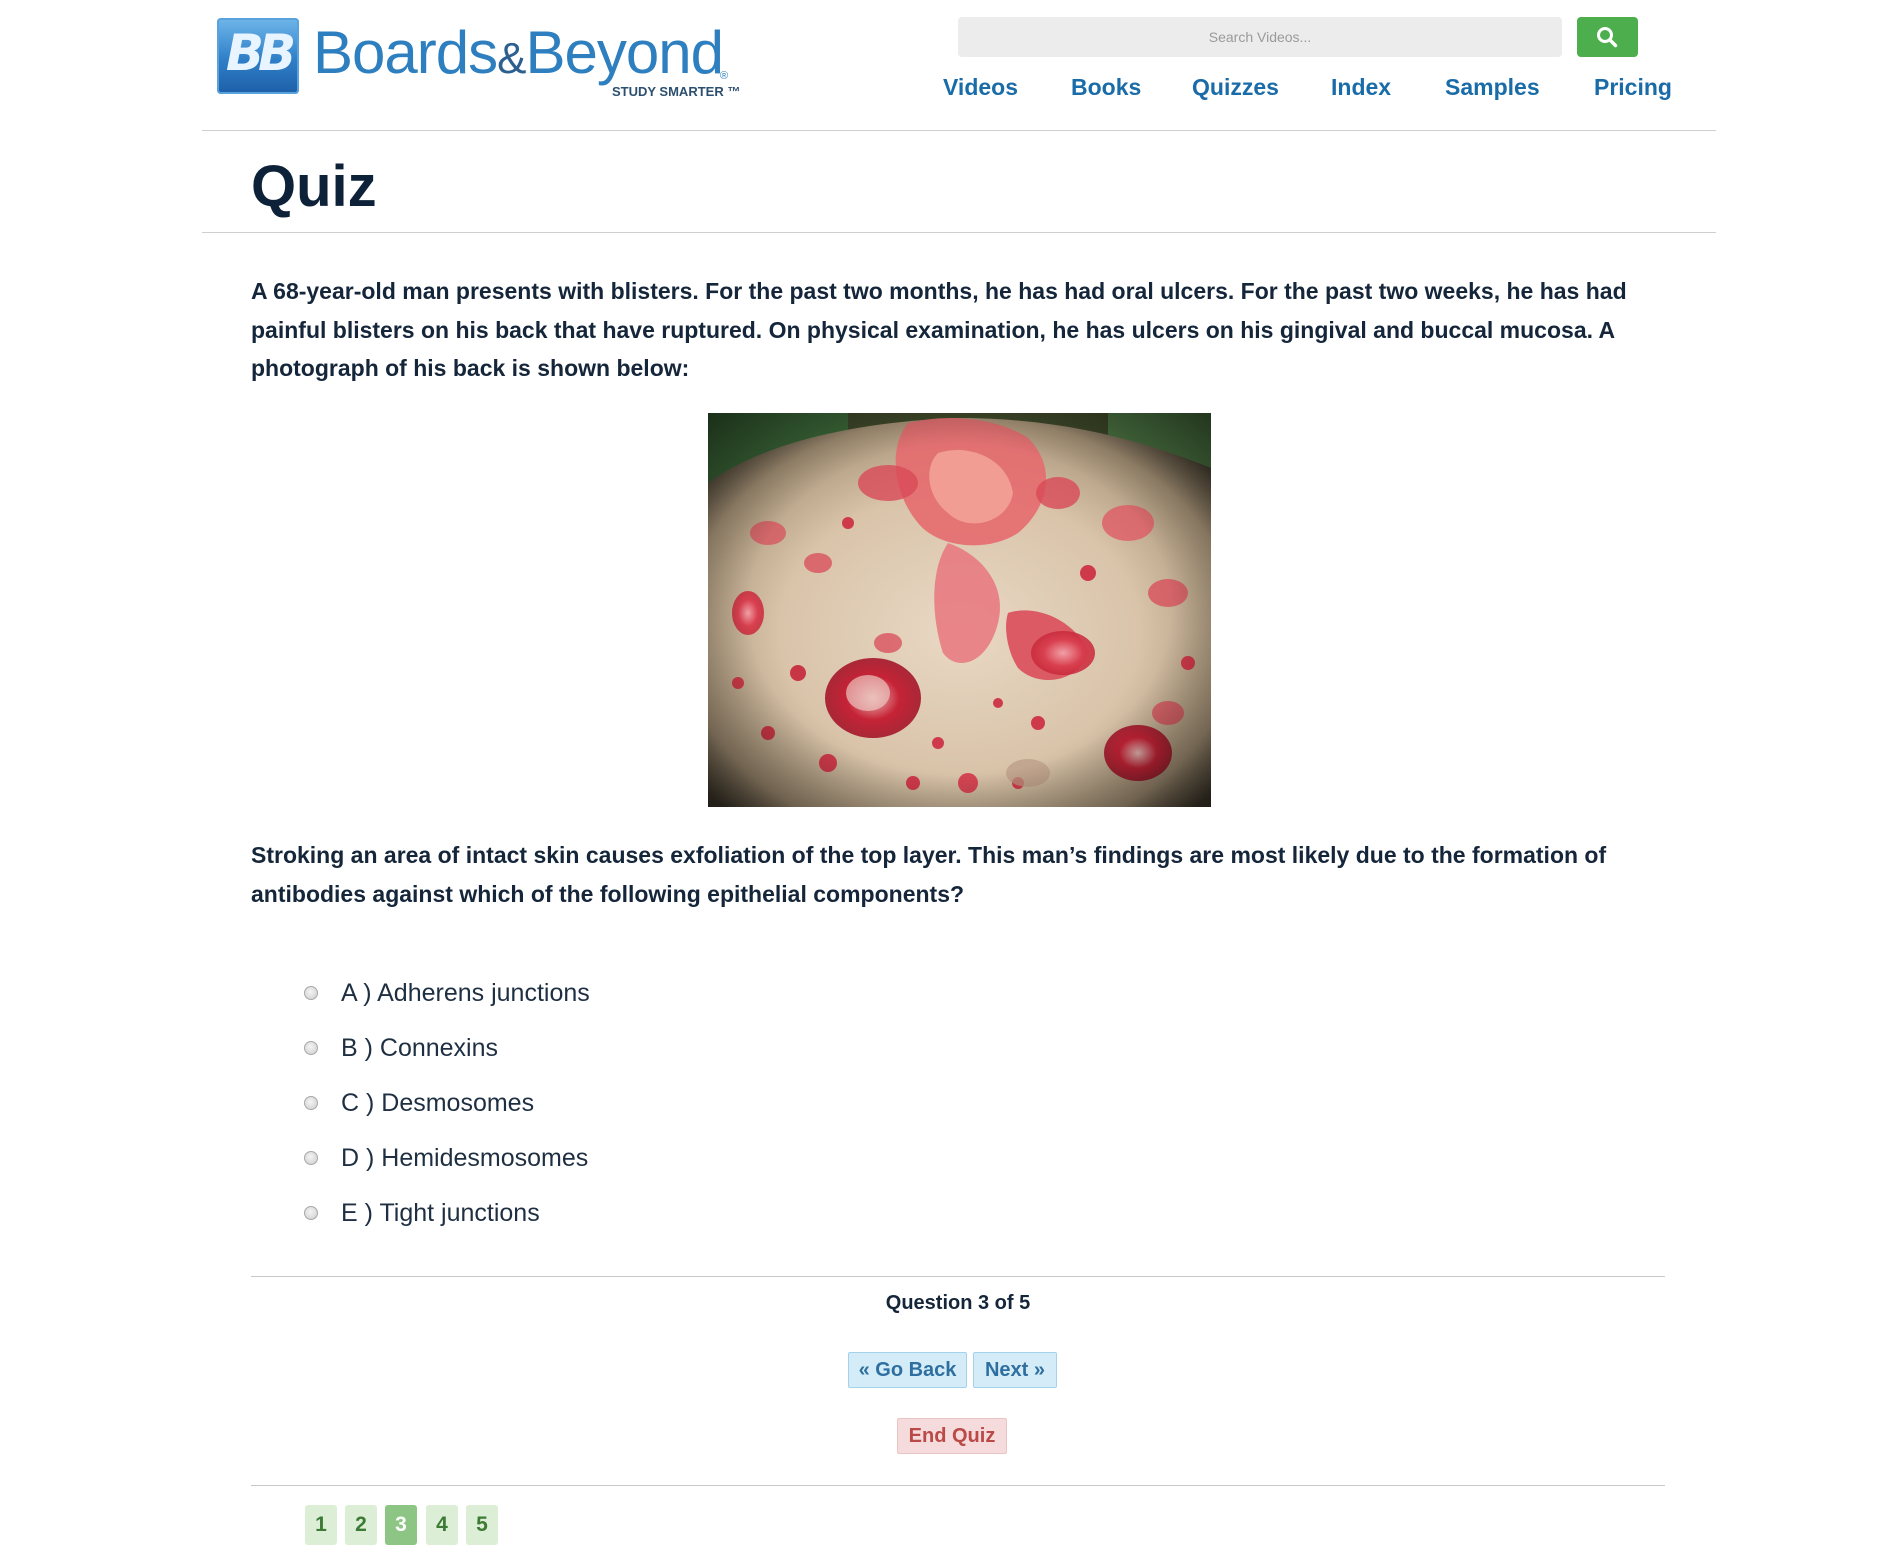 This screenshot has height=1553, width=1899. I want to click on search-icon, so click(1607, 37).